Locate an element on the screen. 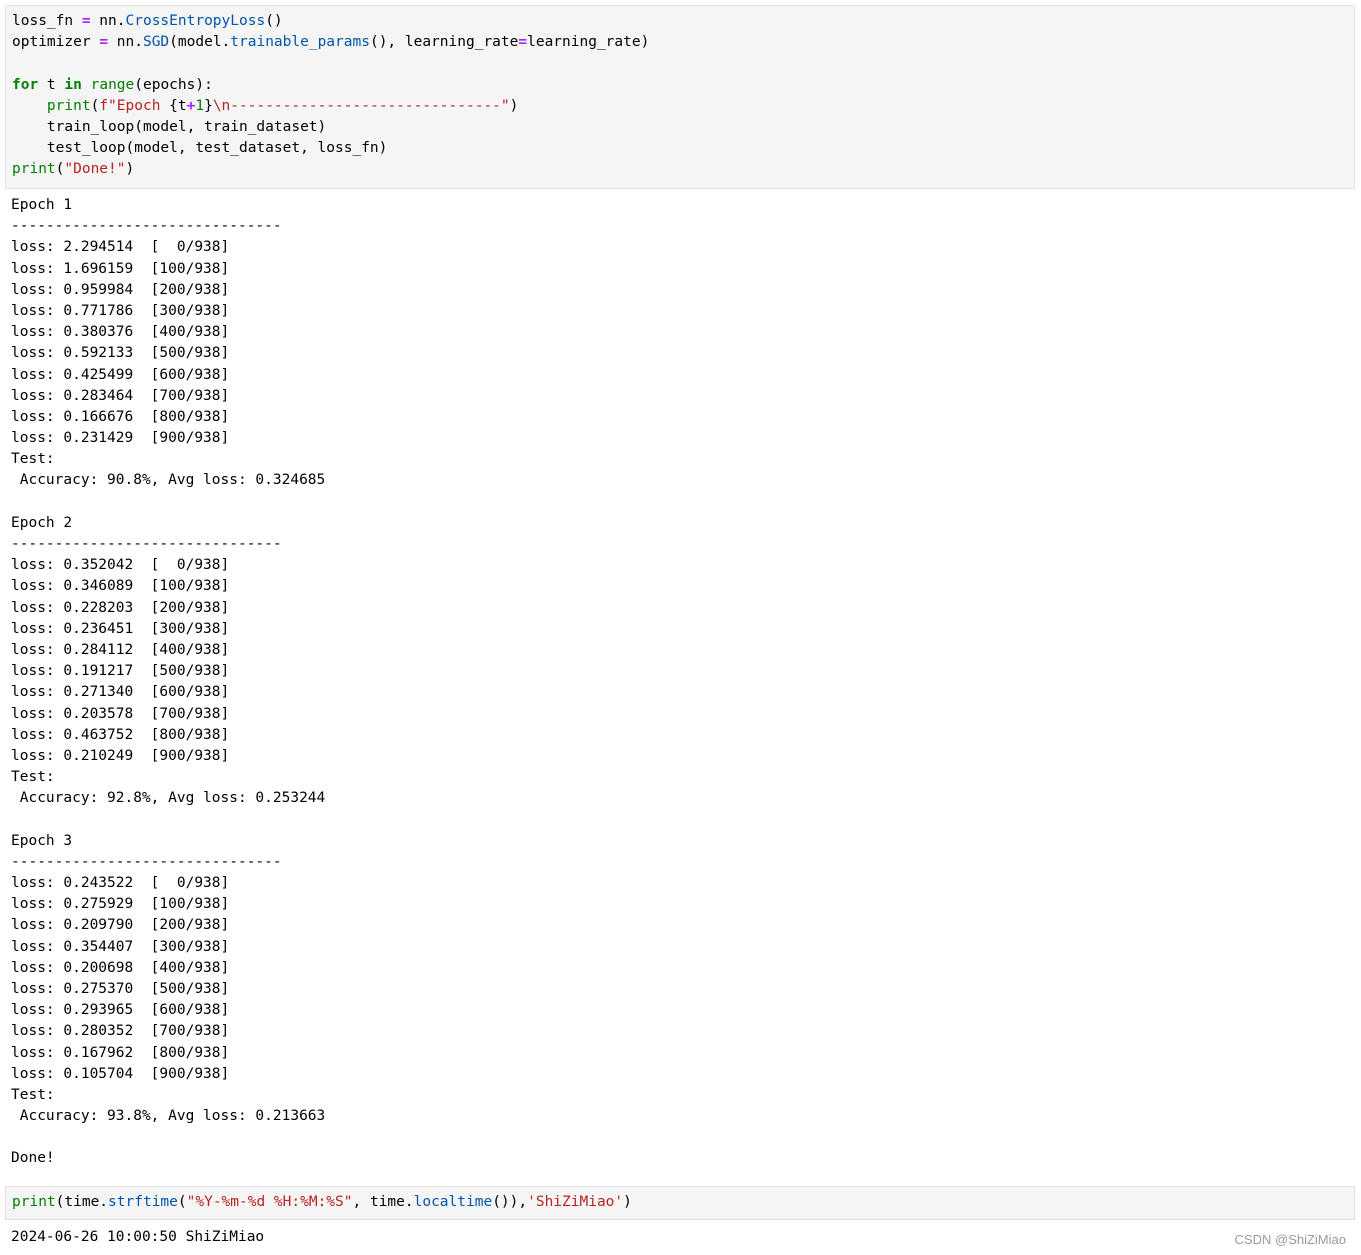  code-token: localtime is located at coordinates (453, 1202).